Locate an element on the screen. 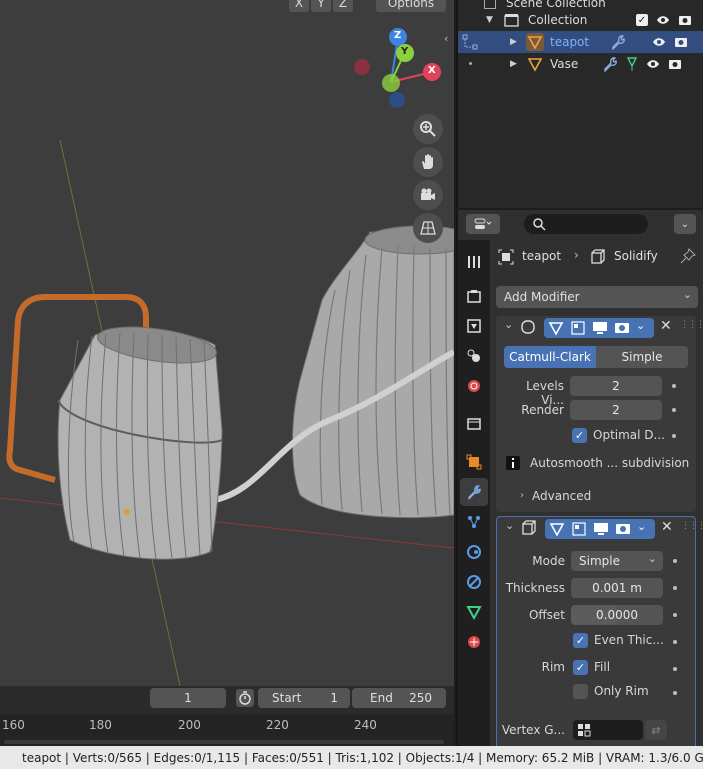 The height and width of the screenshot is (769, 703). pin-icon is located at coordinates (688, 256).